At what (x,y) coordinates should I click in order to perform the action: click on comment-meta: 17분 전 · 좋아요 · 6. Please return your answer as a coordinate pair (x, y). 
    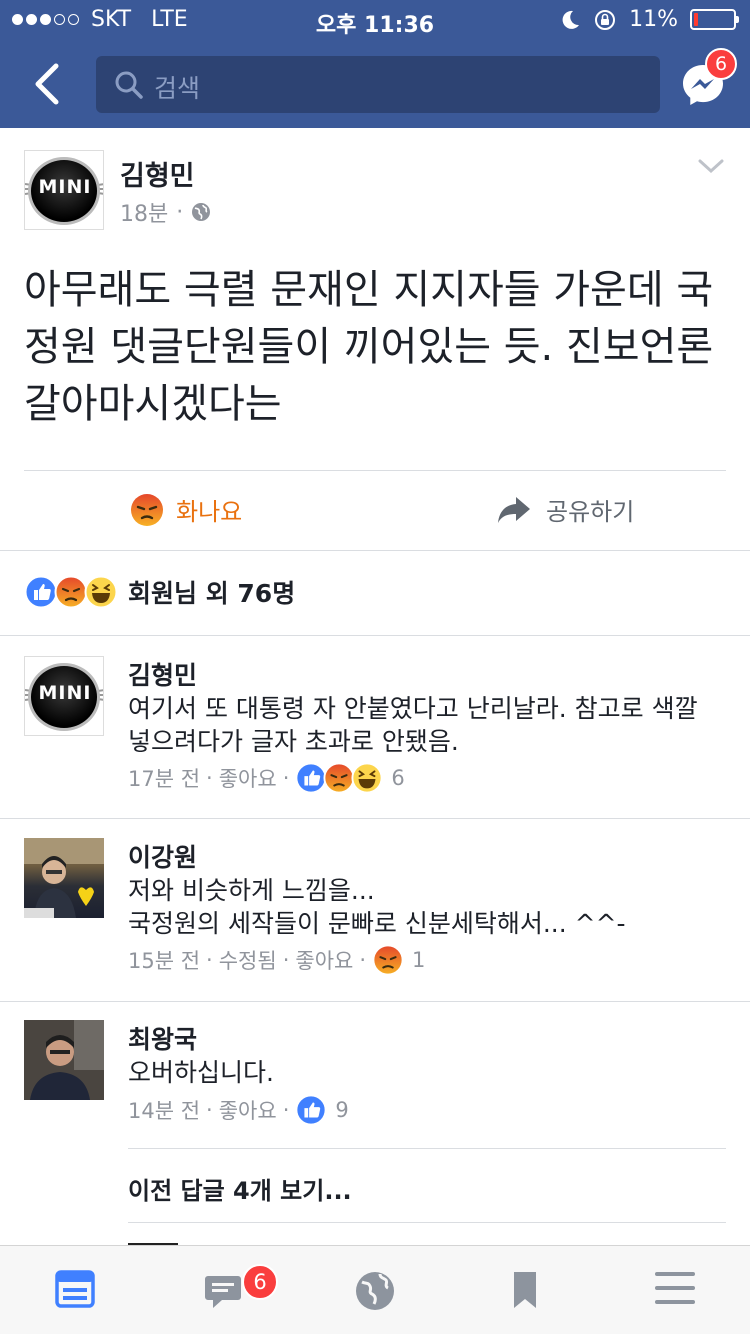
    Looking at the image, I should click on (266, 778).